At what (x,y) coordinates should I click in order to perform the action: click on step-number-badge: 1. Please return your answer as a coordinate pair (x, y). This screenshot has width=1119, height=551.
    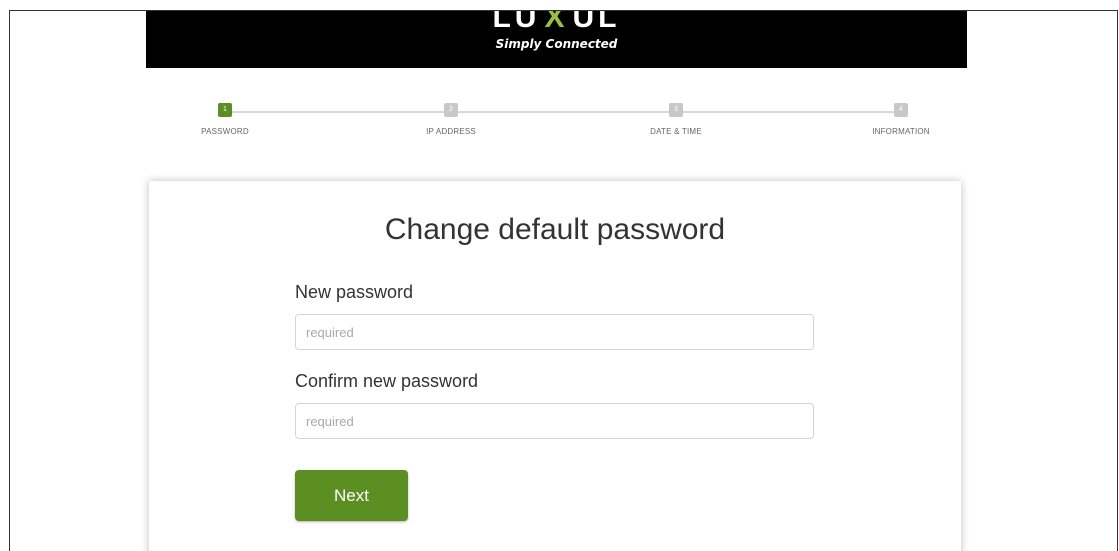
    Looking at the image, I should click on (225, 110).